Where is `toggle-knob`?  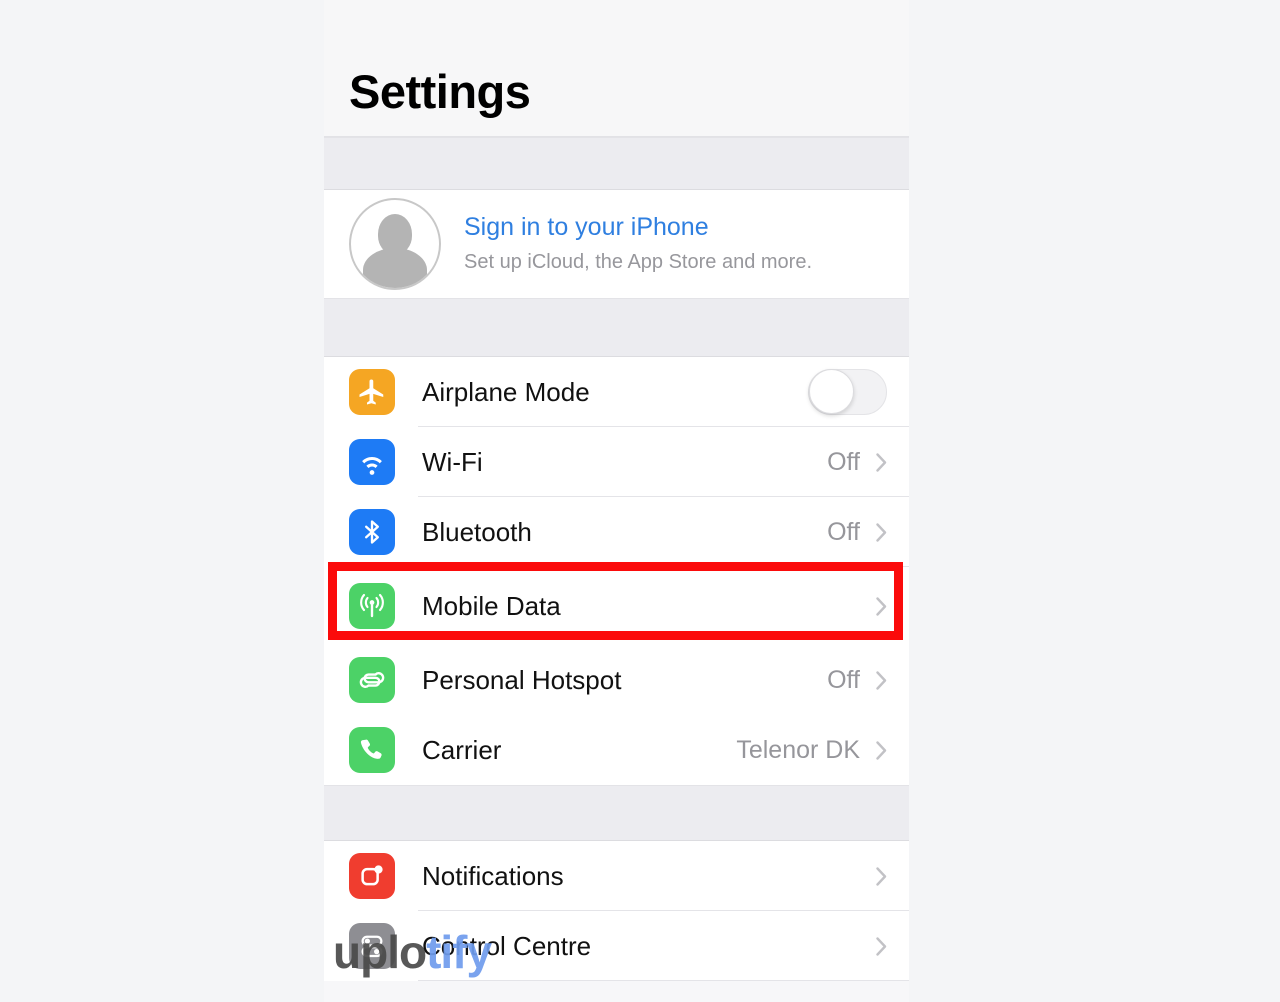 toggle-knob is located at coordinates (831, 391).